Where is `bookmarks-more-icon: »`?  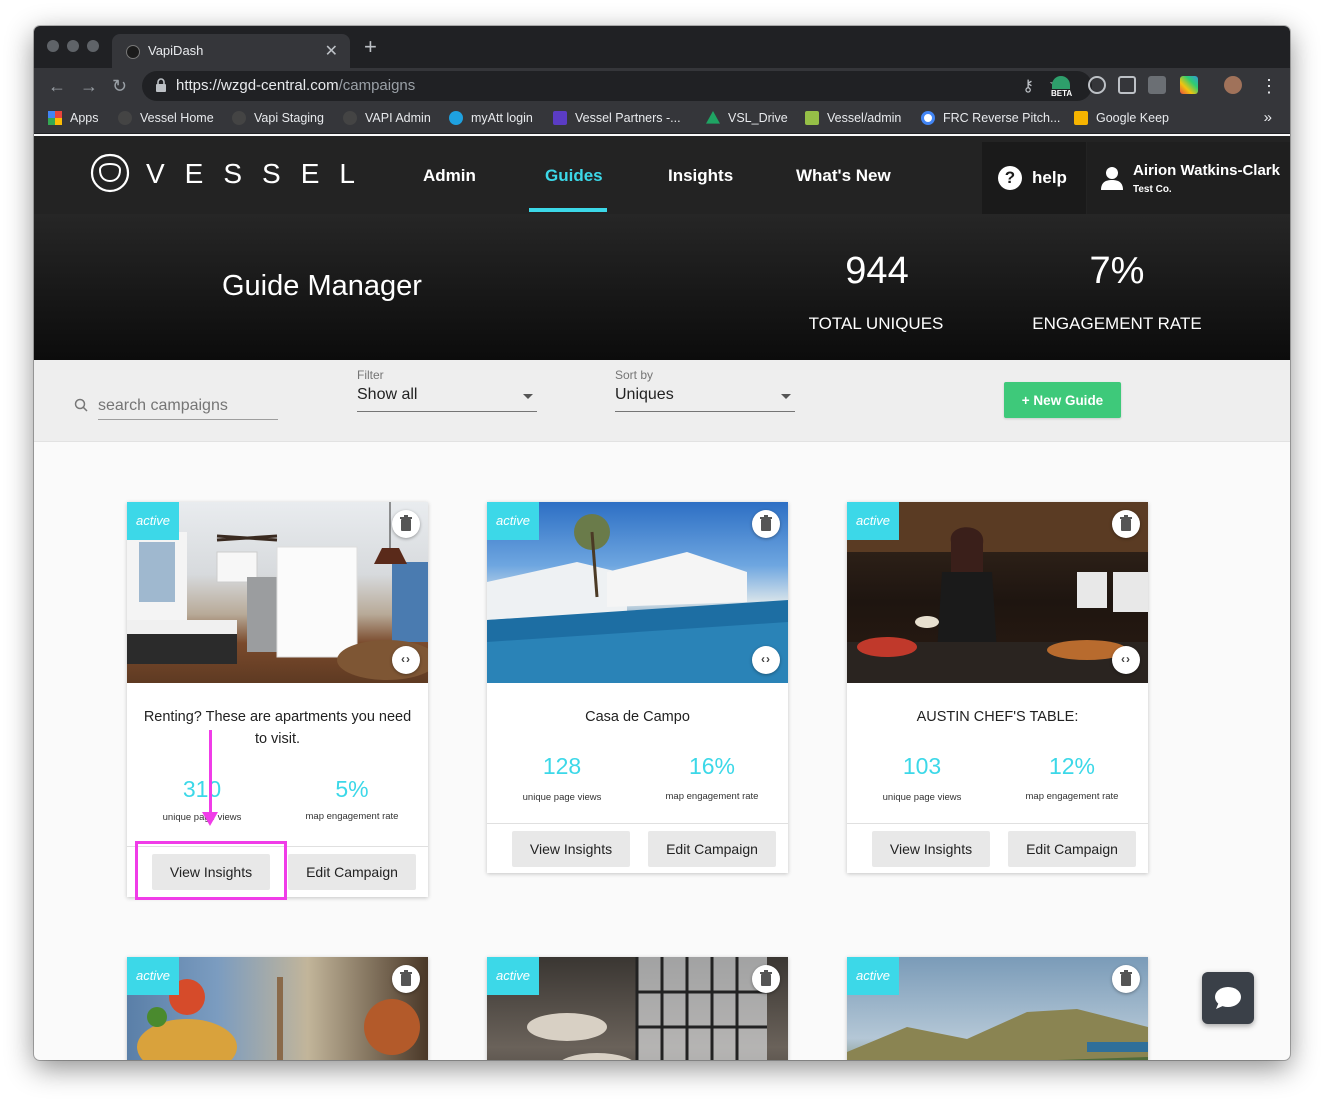
bookmarks-more-icon: » is located at coordinates (1268, 117).